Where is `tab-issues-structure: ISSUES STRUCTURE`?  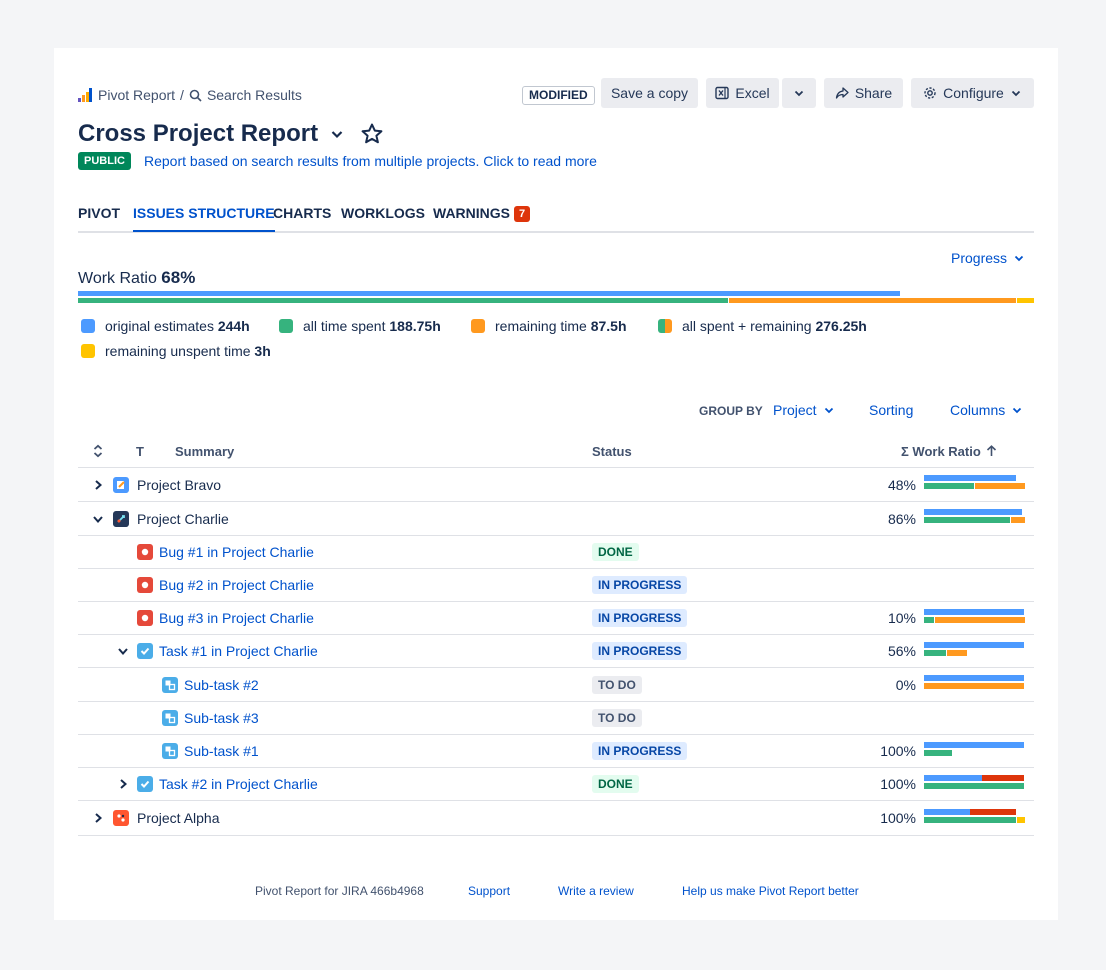
tab-issues-structure: ISSUES STRUCTURE is located at coordinates (204, 218).